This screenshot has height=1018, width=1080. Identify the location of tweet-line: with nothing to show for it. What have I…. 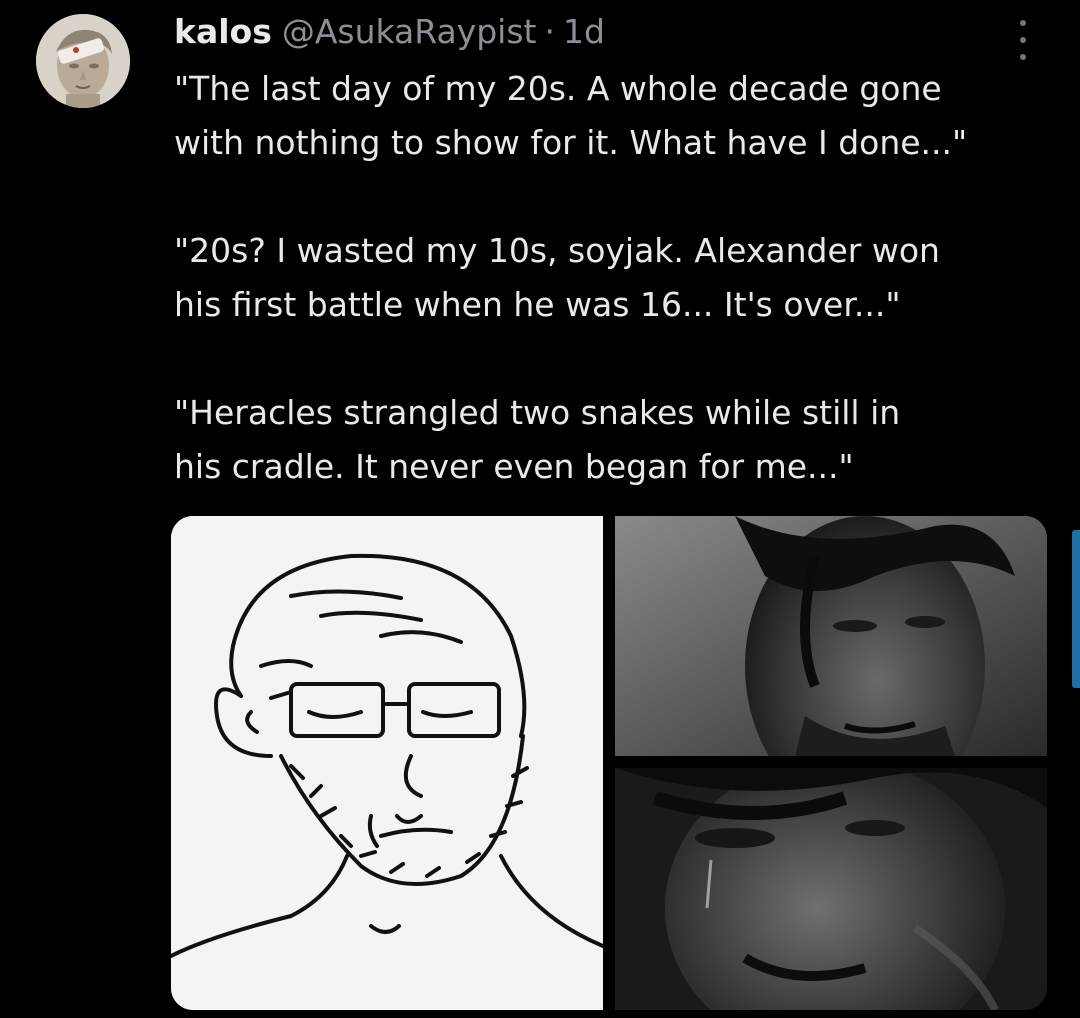
(571, 142).